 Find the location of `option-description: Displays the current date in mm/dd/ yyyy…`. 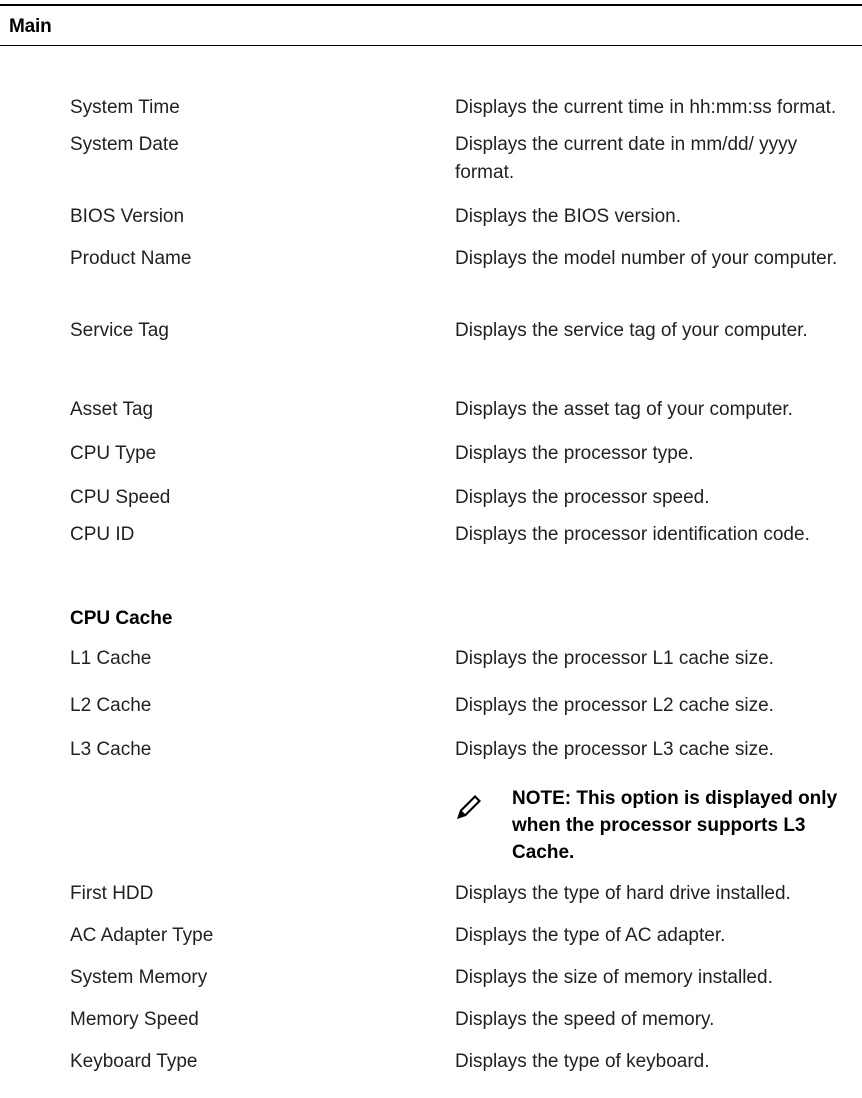

option-description: Displays the current date in mm/dd/ yyyy… is located at coordinates (626, 158).